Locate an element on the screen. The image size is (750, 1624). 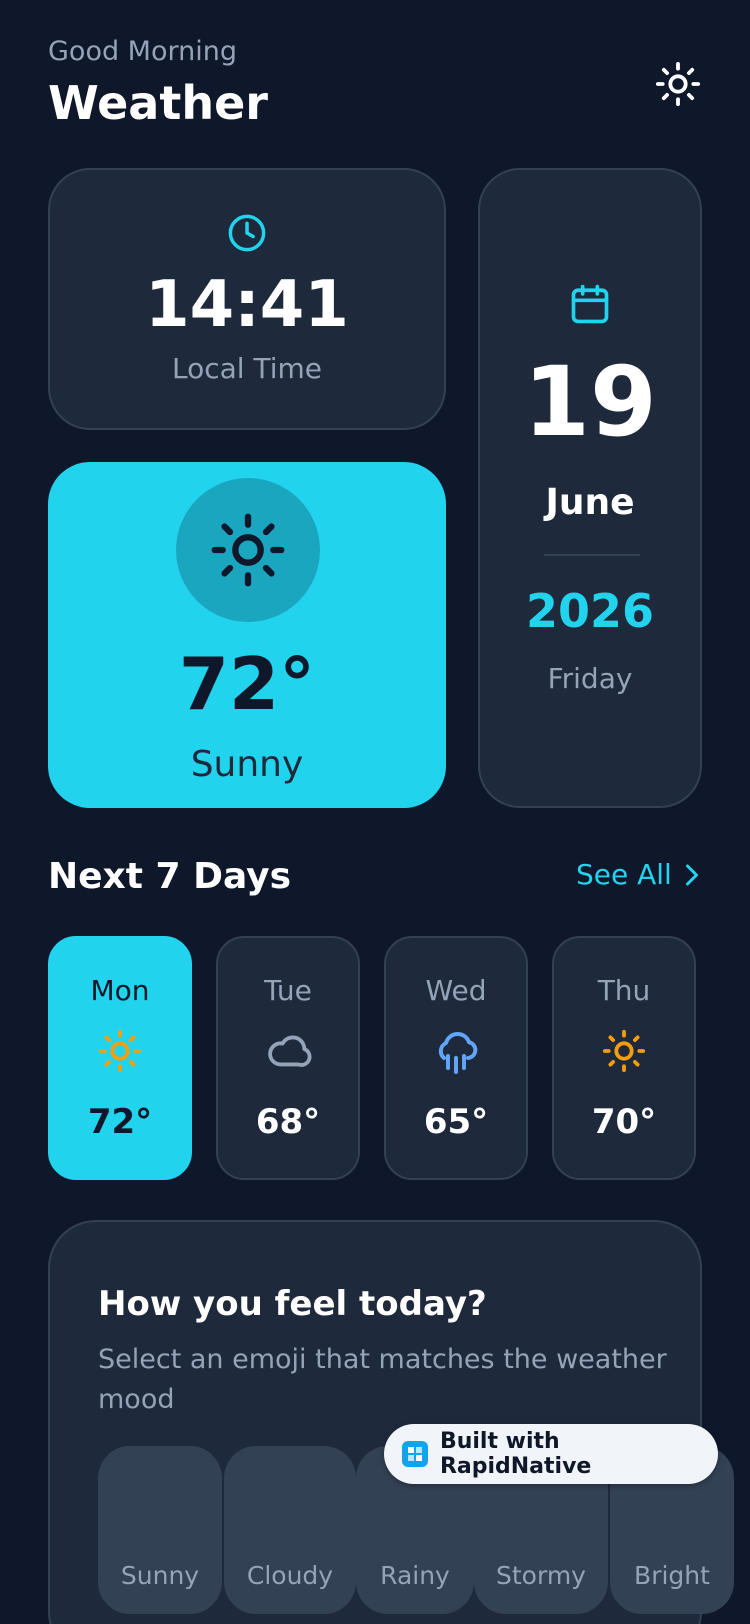
local-time-value: 14:41 is located at coordinates (247, 305).